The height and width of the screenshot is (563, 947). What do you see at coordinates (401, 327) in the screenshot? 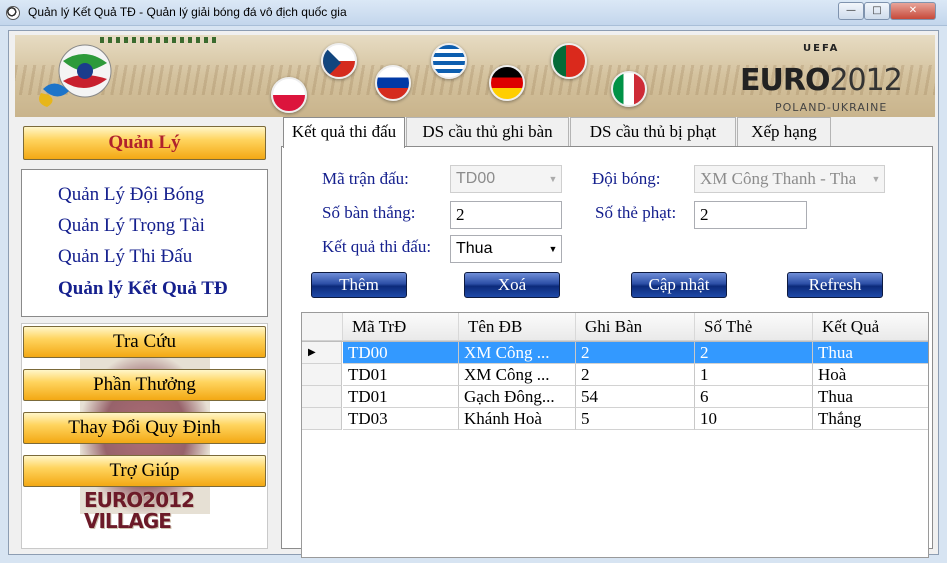
I see `column-header-ma-trd: Mã TrĐ` at bounding box center [401, 327].